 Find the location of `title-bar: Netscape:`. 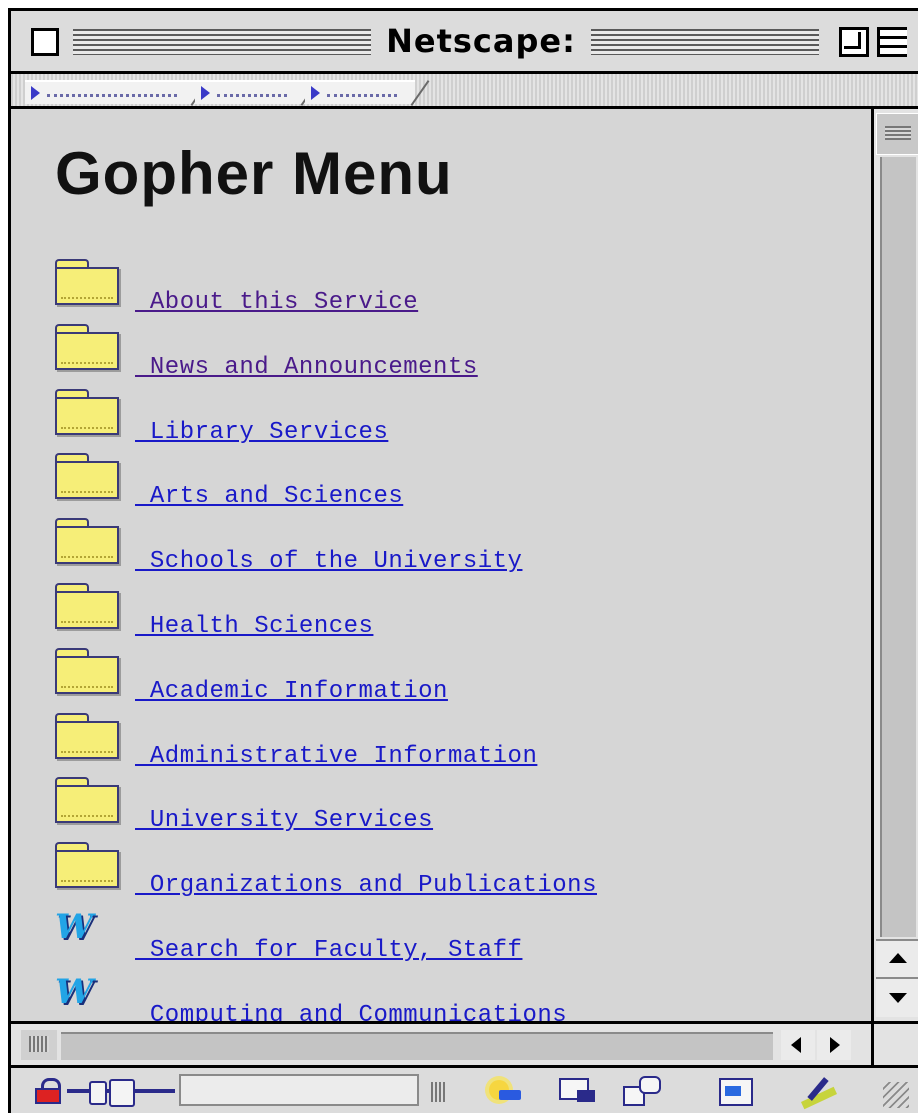

title-bar: Netscape: is located at coordinates (464, 42).